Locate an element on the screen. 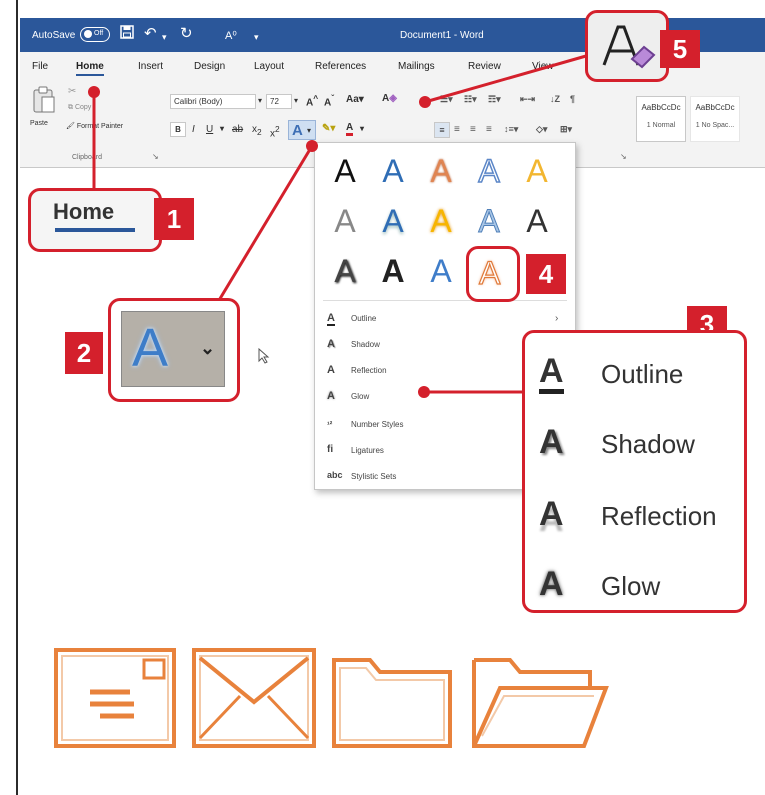 This screenshot has height=795, width=765. tab-layout: Layout is located at coordinates (269, 66).